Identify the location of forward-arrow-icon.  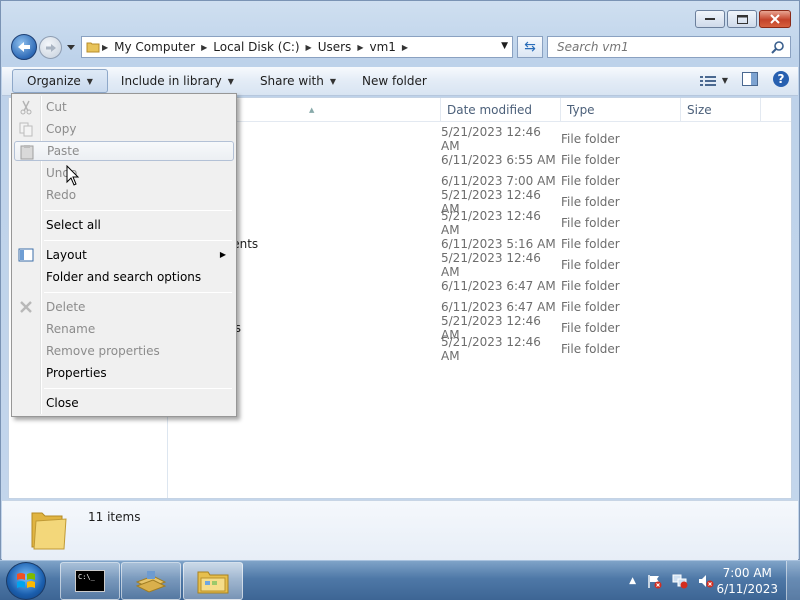
(50, 47).